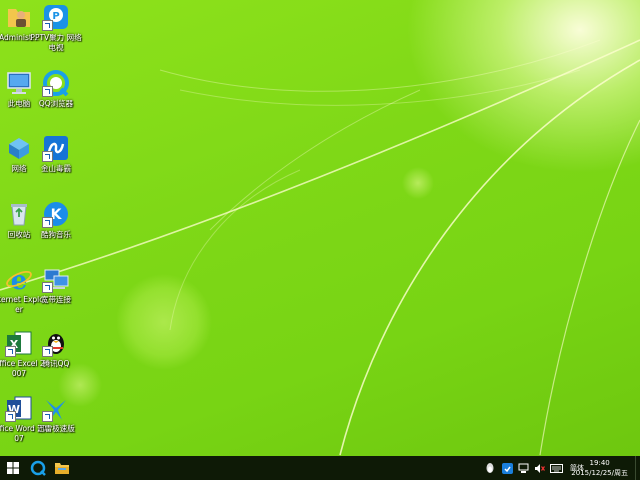 This screenshot has height=480, width=640. What do you see at coordinates (56, 358) in the screenshot?
I see `desktop-icon-tencent-qq: 腾讯QQ` at bounding box center [56, 358].